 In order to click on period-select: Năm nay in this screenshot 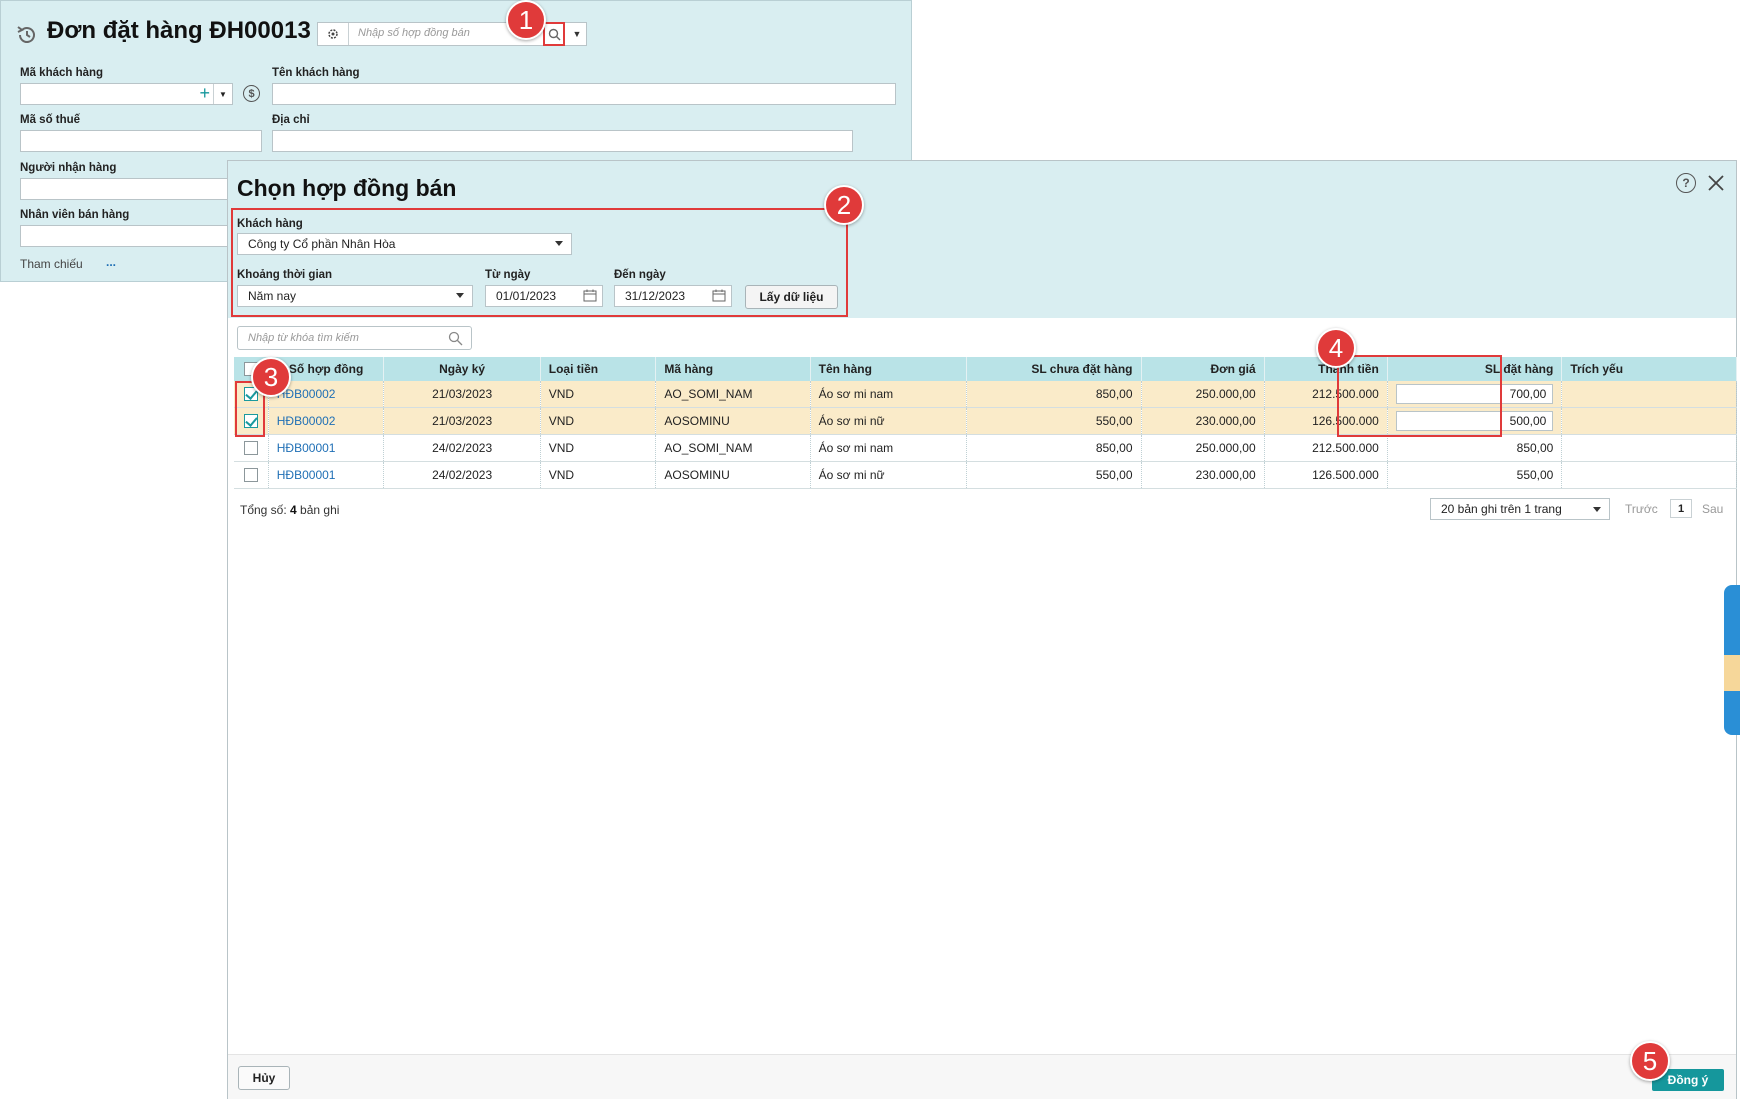, I will do `click(355, 296)`.